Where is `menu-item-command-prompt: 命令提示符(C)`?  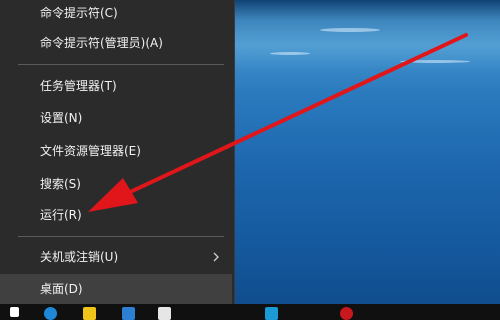 menu-item-command-prompt: 命令提示符(C) is located at coordinates (116, 14).